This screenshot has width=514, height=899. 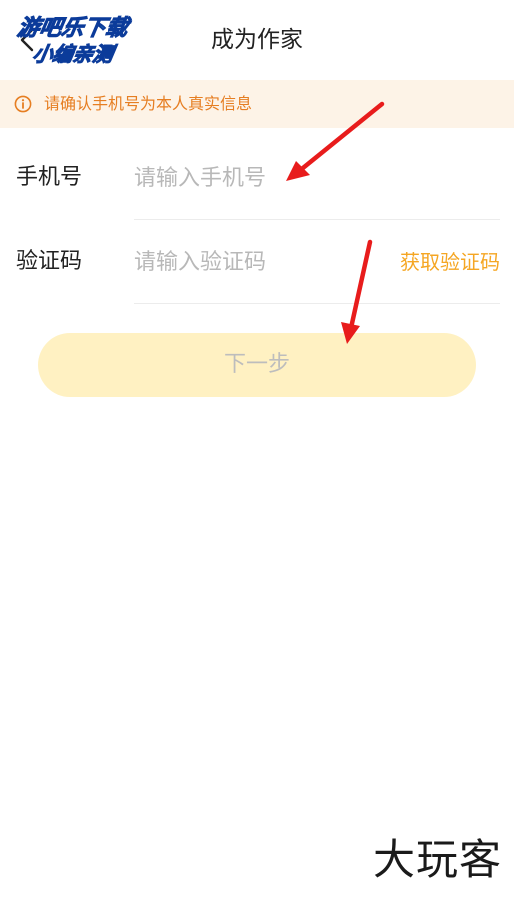 I want to click on code-input, so click(x=254, y=262).